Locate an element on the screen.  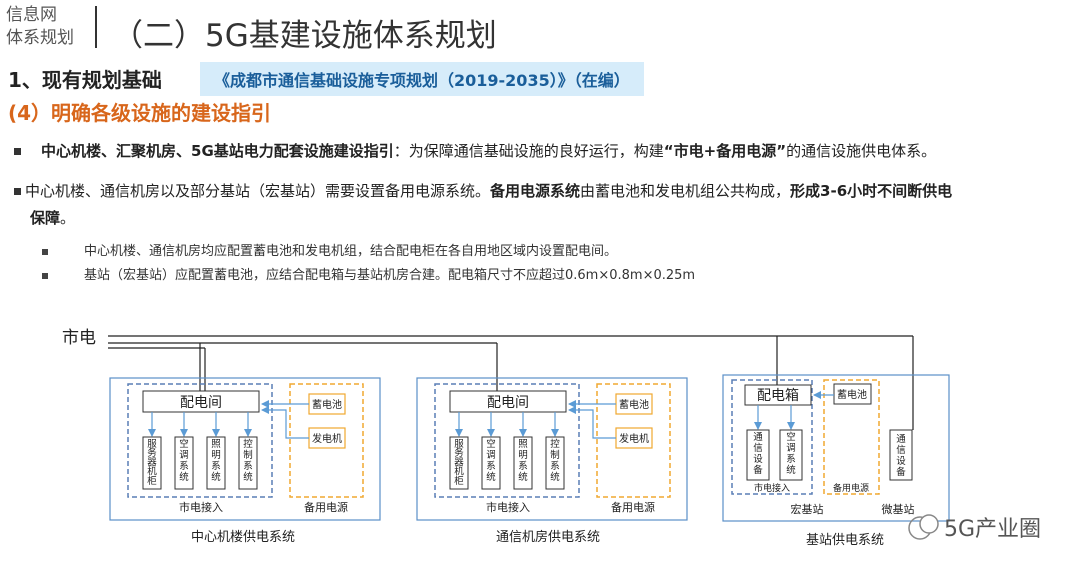
system-caption: 通信机房供电系统 is located at coordinates (548, 537).